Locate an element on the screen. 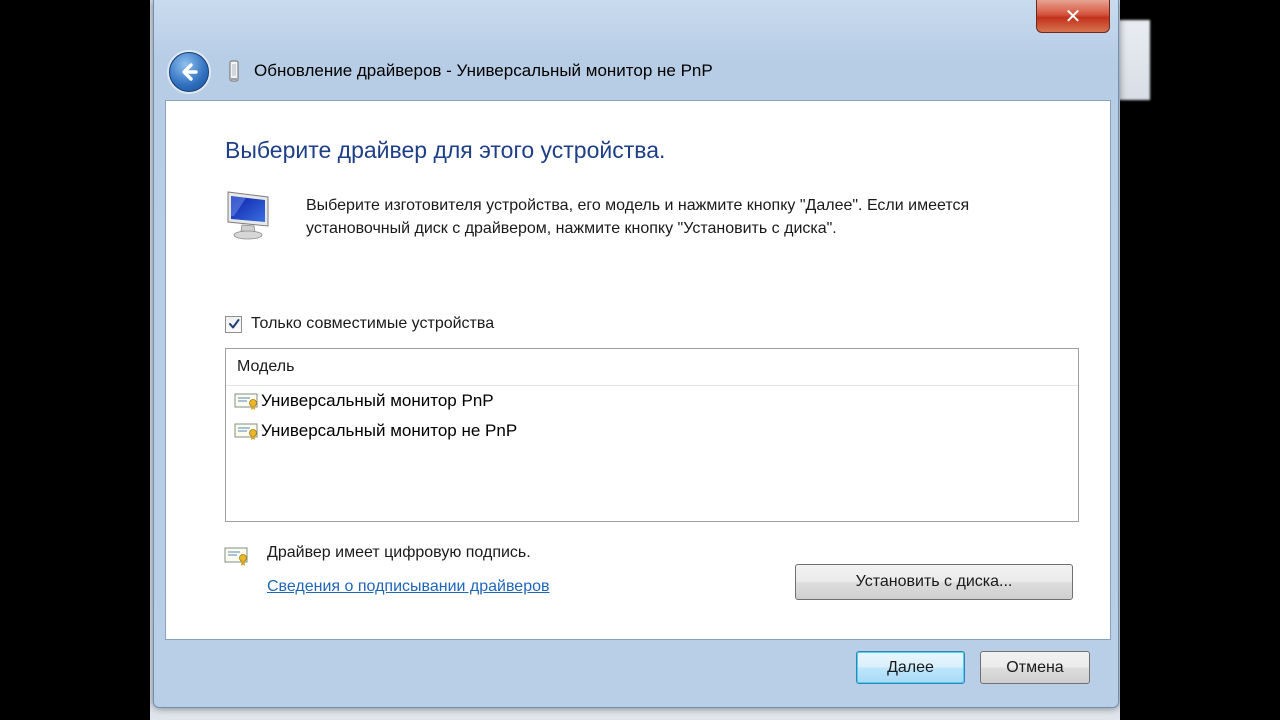 Image resolution: width=1280 pixels, height=720 pixels. signature-status: Драйвер имеет цифровую подпись. is located at coordinates (399, 552).